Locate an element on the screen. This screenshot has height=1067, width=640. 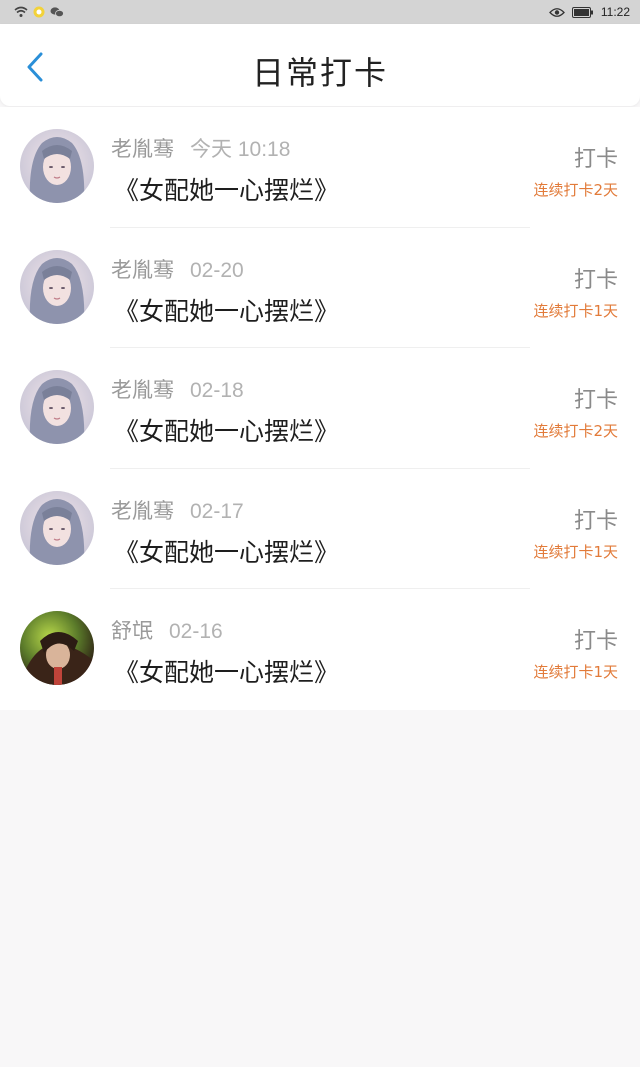
checkin-date: 02-20 is located at coordinates (217, 270).